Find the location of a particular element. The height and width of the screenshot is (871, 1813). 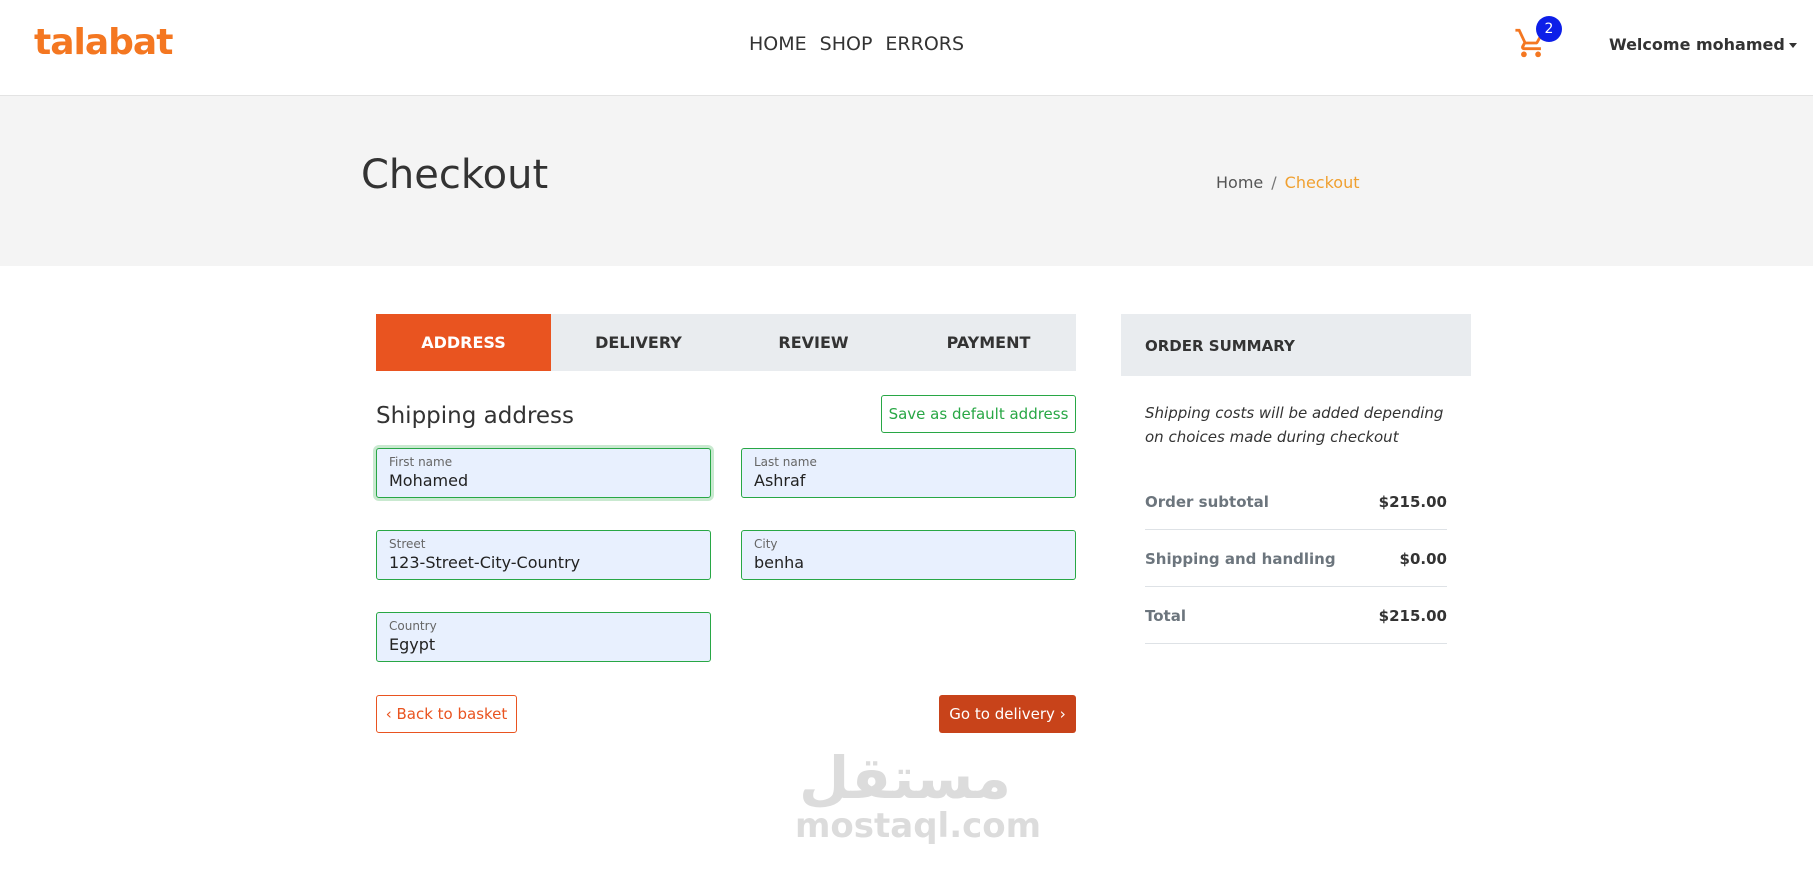

last-name-field: Last name is located at coordinates (908, 473).